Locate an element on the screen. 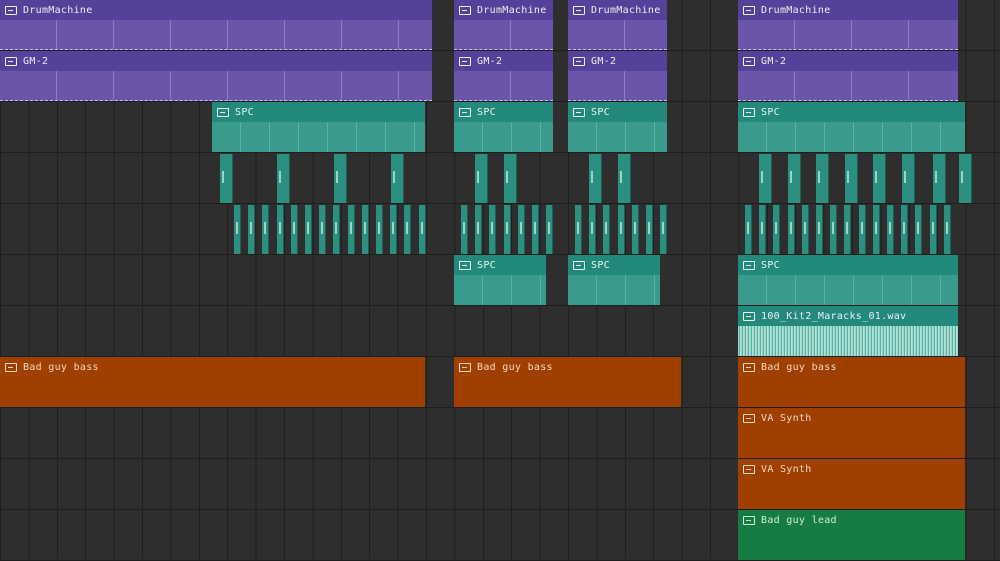  clip-header: 100_Kit2_Maracks_01.wav is located at coordinates (848, 316).